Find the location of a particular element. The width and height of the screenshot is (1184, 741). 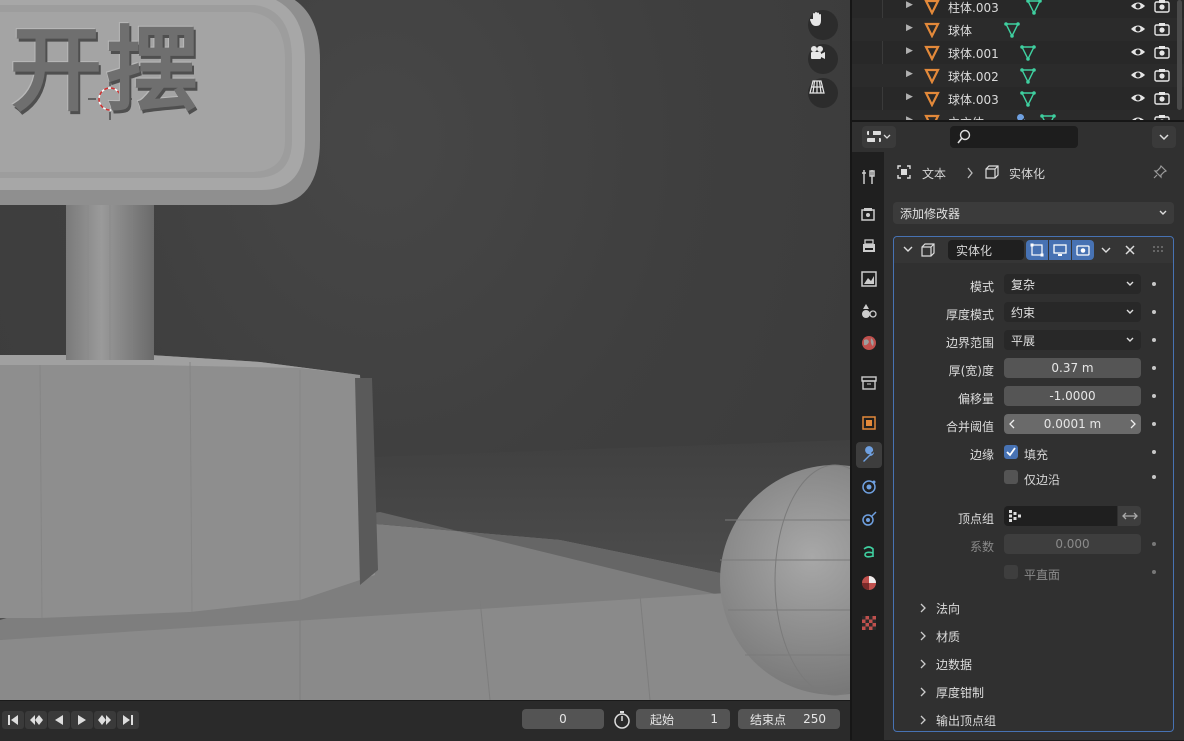

thickness-mode-value: 约束 is located at coordinates (1023, 312).